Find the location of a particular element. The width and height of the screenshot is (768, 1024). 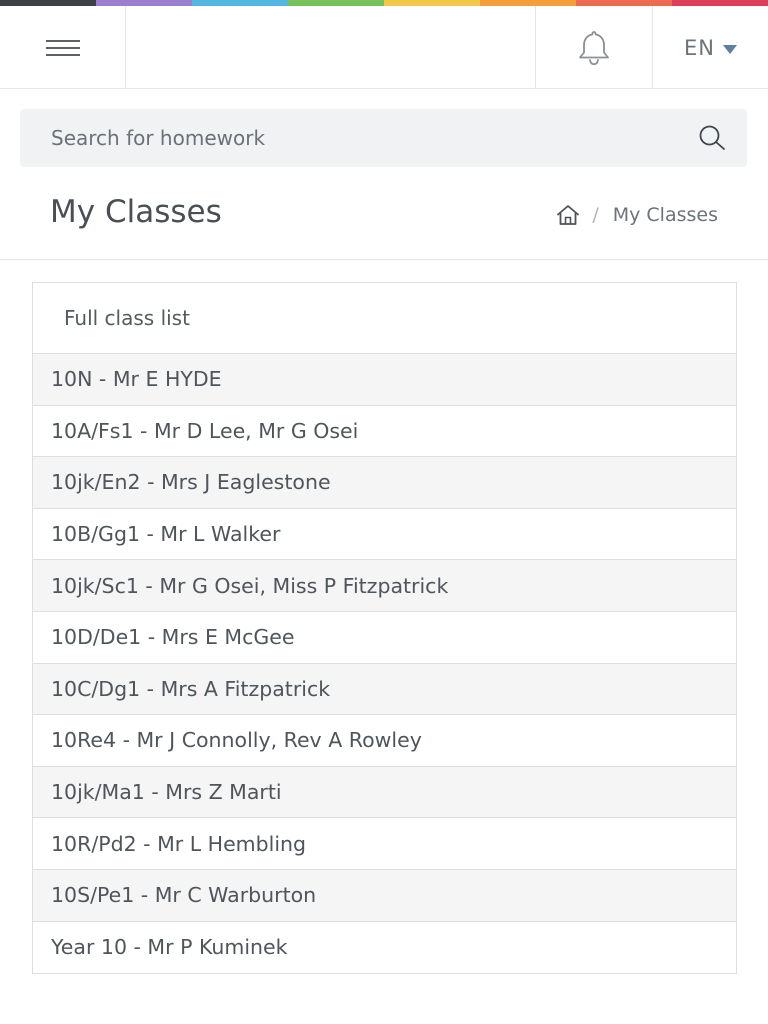

class-list-item: 10C/Dg1 - Mrs A Fitzpatrick is located at coordinates (384, 689).